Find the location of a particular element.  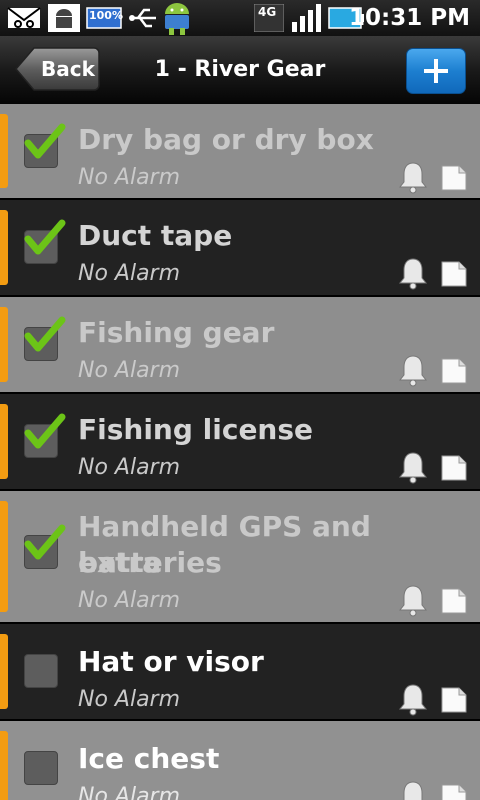

back-button: Back is located at coordinates (57, 69).